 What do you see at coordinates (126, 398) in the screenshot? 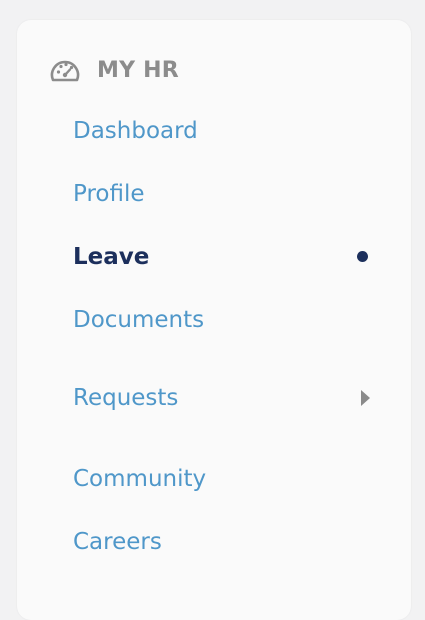
I see `nav-item-label: Requests` at bounding box center [126, 398].